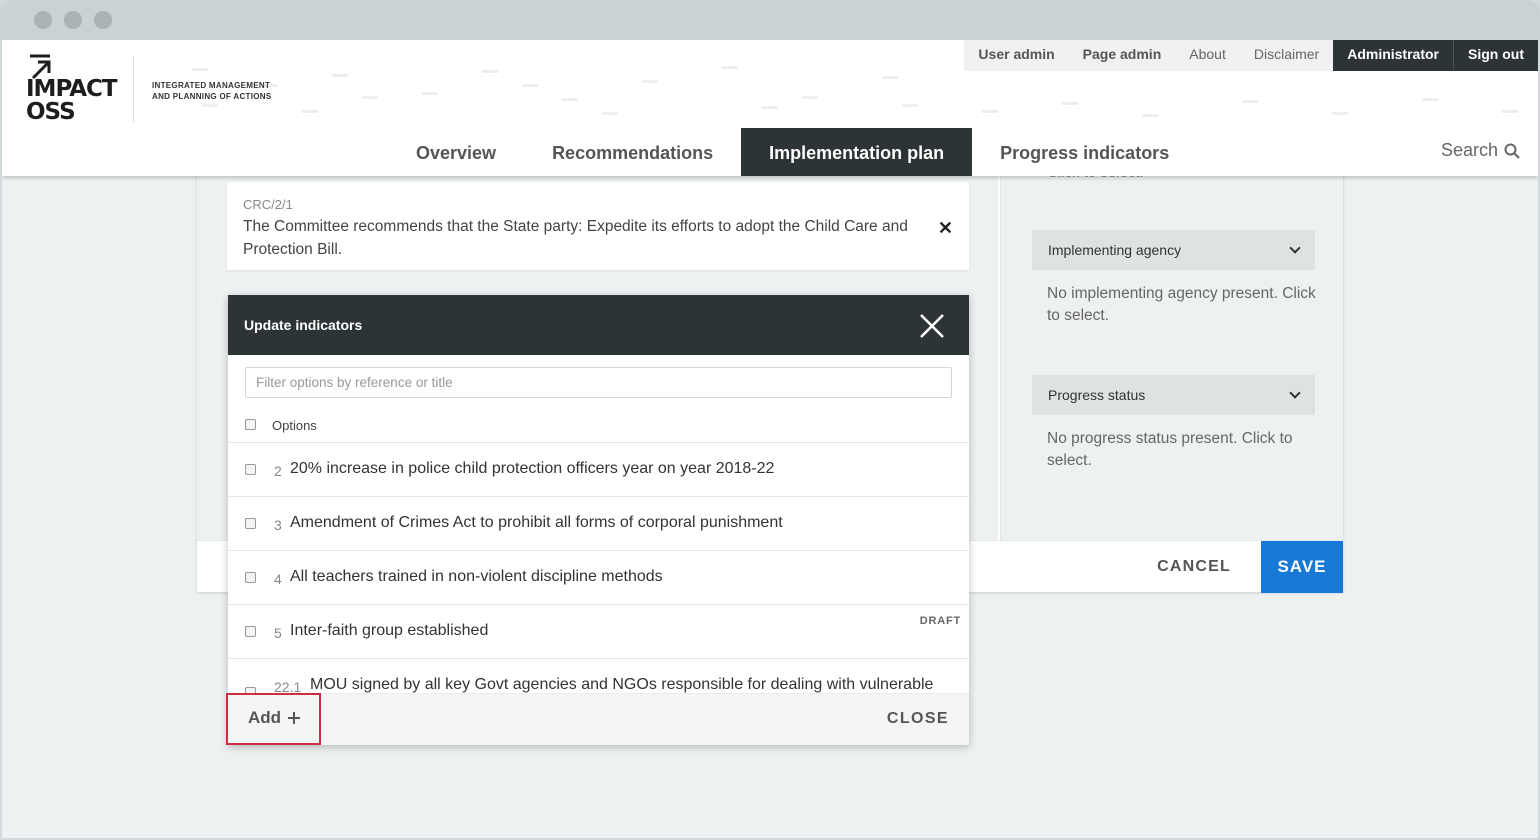  What do you see at coordinates (1512, 151) in the screenshot?
I see `search-icon` at bounding box center [1512, 151].